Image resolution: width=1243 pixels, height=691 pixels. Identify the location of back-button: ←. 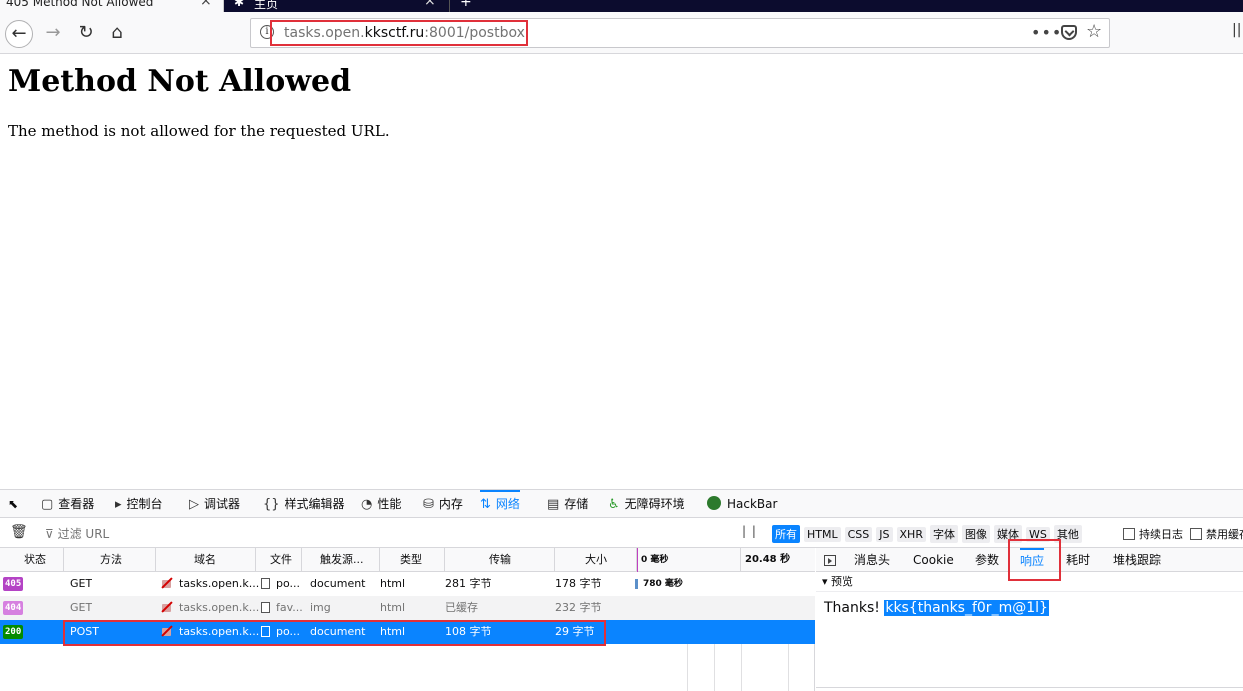
(19, 34).